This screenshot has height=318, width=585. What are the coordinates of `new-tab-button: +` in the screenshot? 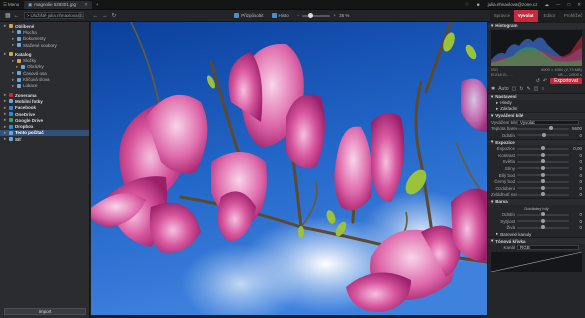 It's located at (97, 4).